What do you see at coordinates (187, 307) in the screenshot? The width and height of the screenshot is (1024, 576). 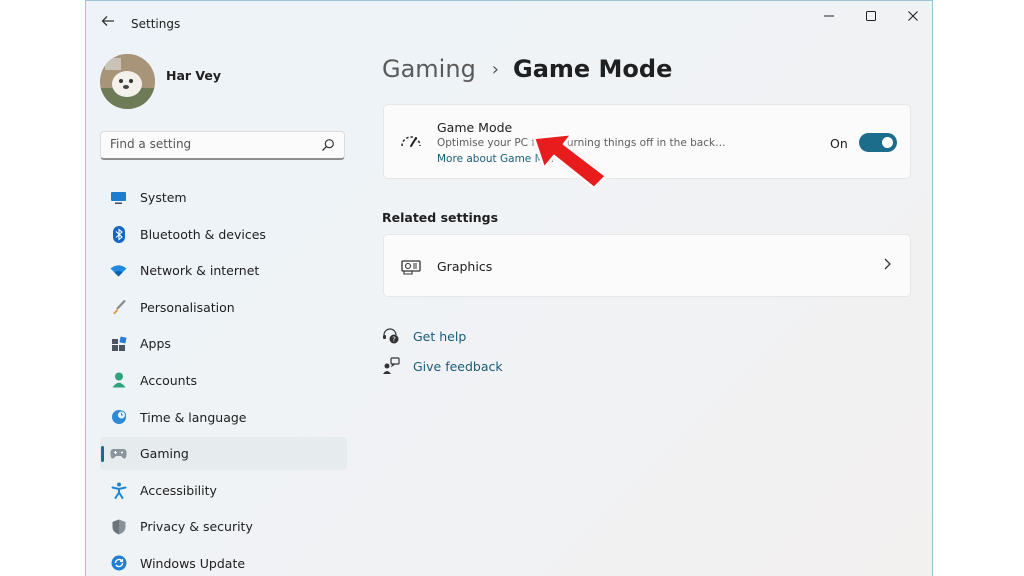 I see `sidebar-item-label: Personalisation` at bounding box center [187, 307].